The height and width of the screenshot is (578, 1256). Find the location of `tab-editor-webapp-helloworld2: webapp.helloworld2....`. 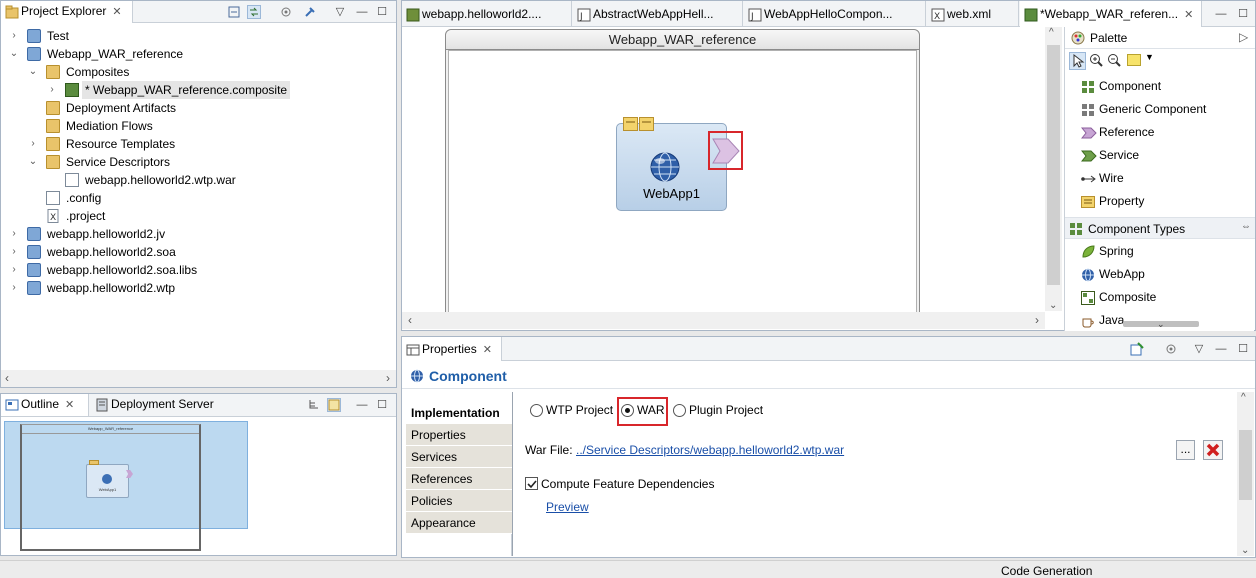

tab-editor-webapp-helloworld2: webapp.helloworld2.... is located at coordinates (487, 13).